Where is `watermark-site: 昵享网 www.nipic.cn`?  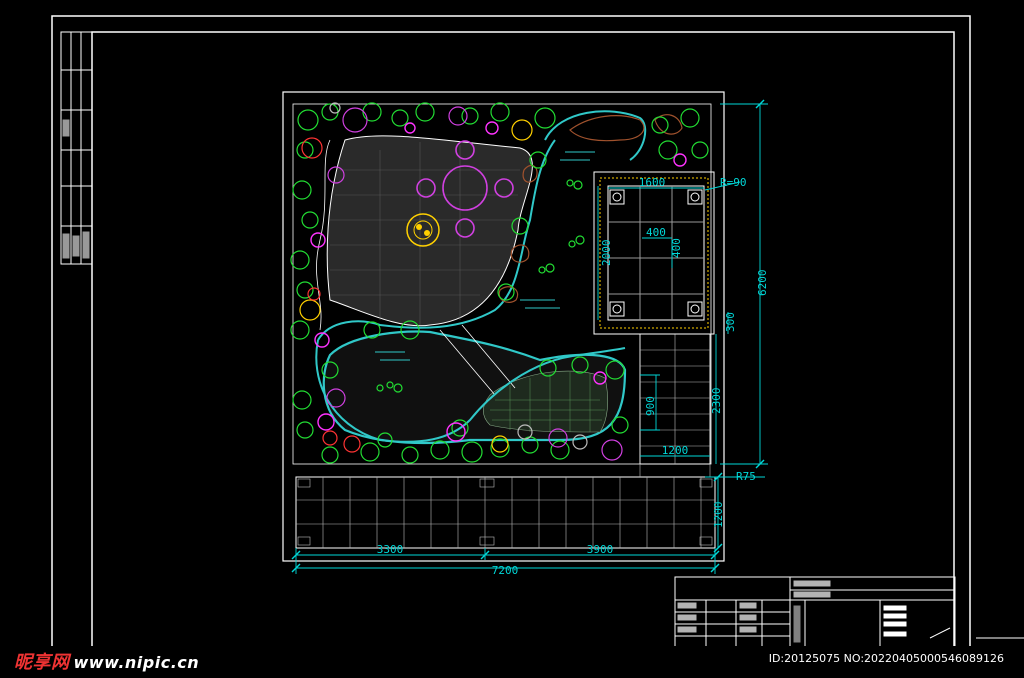
watermark-site: 昵享网 www.nipic.cn is located at coordinates (106, 661).